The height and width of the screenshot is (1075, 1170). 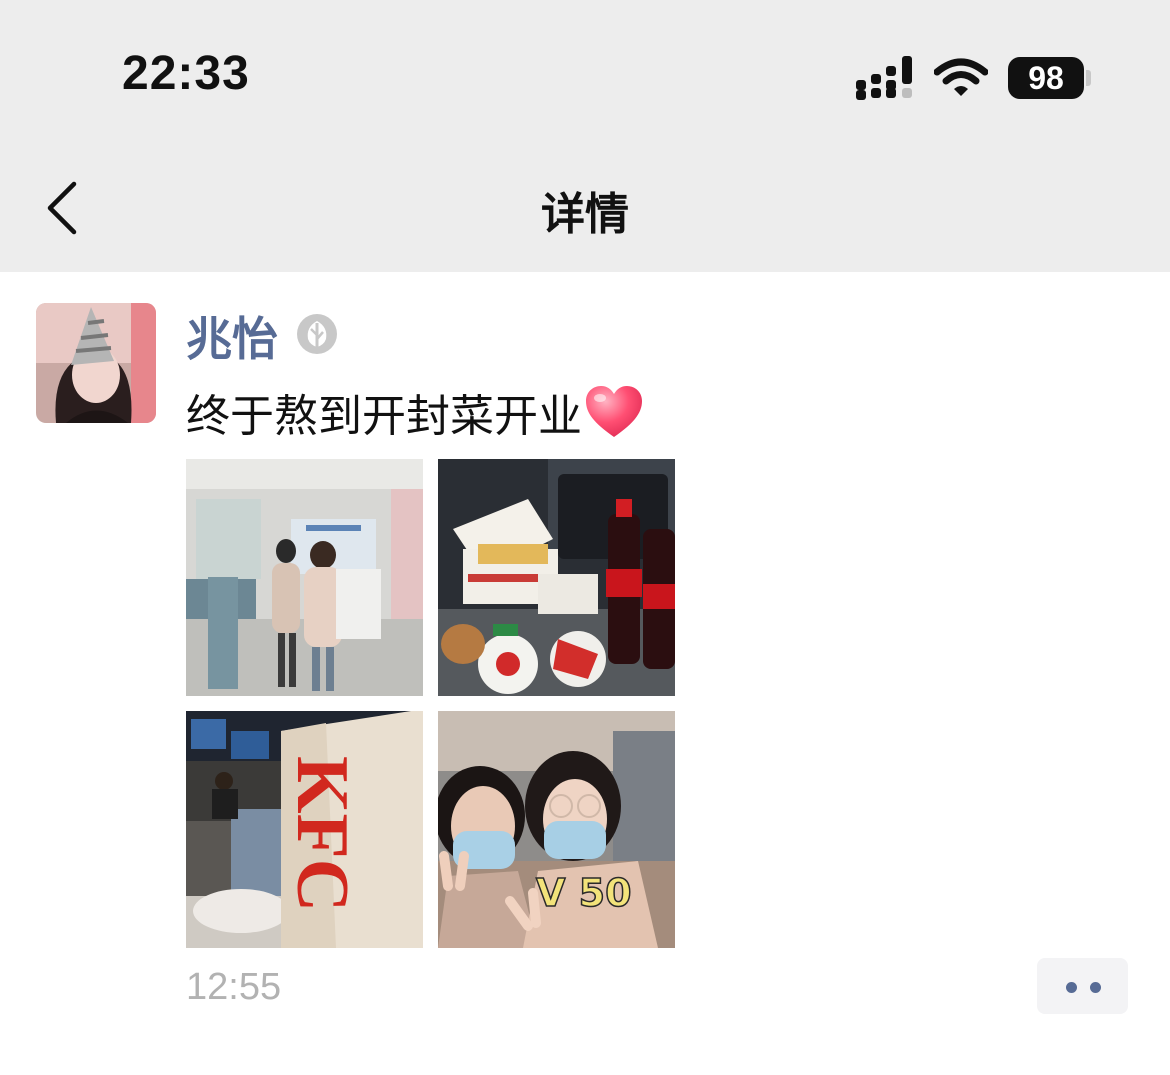 I want to click on battery-icon: 98, so click(x=1046, y=78).